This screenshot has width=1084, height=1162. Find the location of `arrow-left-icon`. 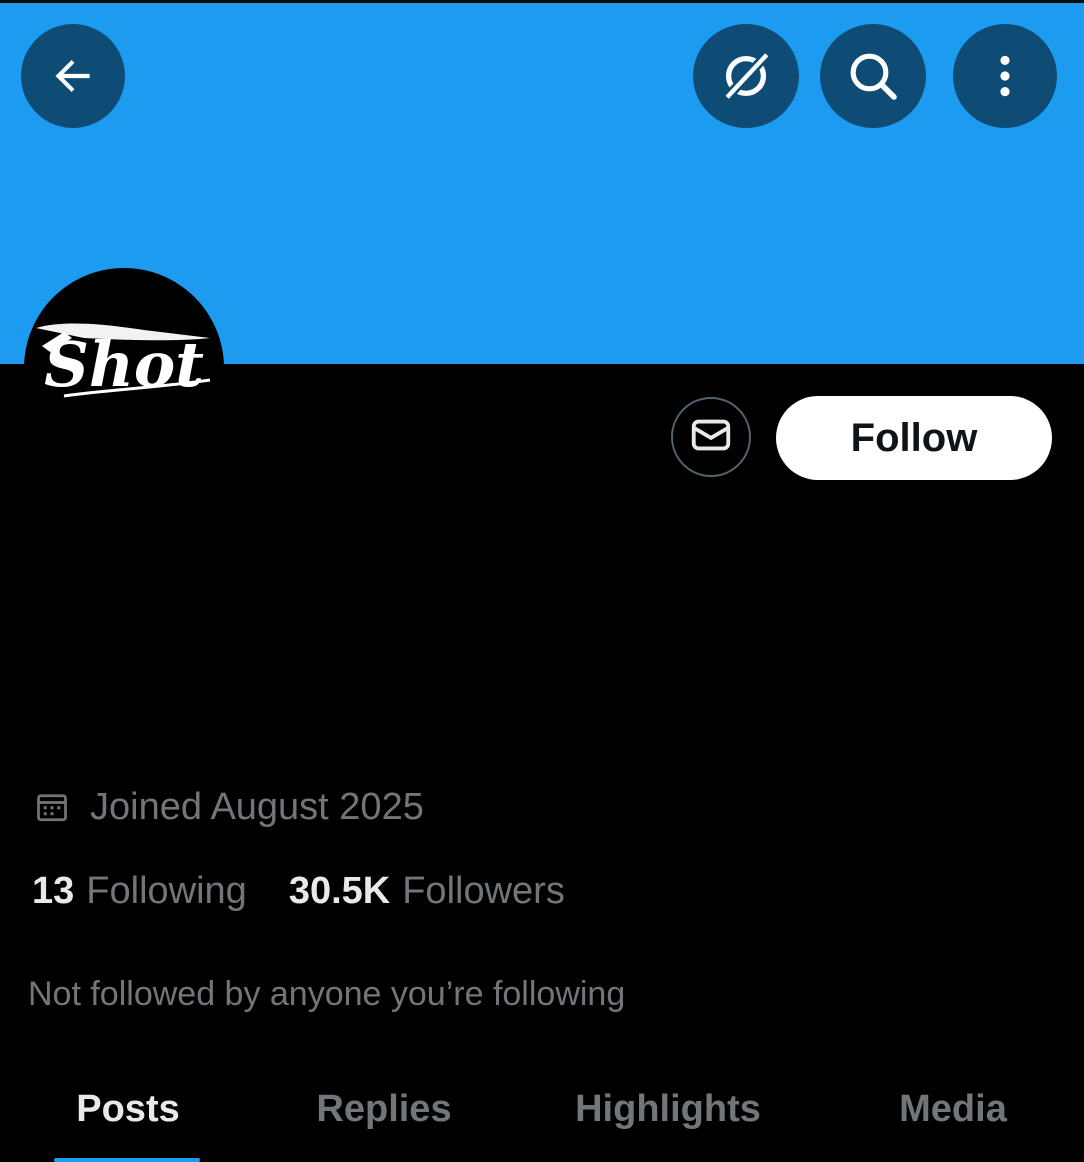

arrow-left-icon is located at coordinates (73, 76).